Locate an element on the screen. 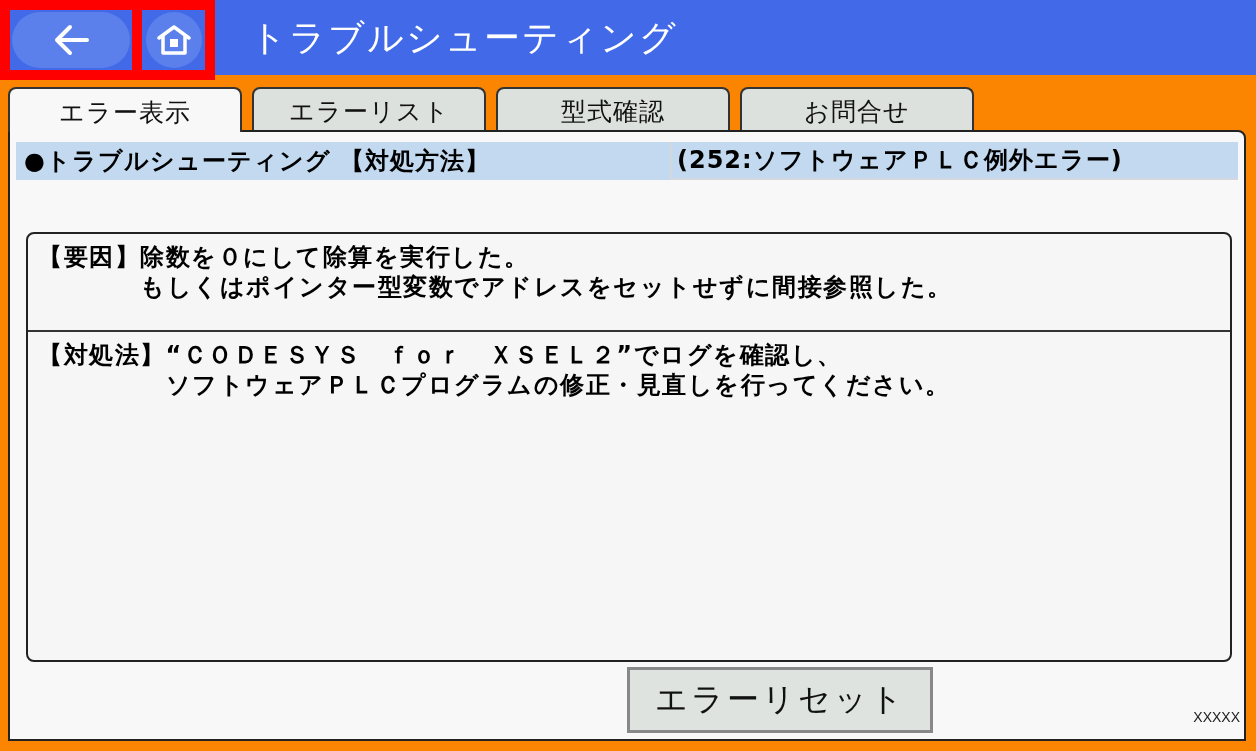 This screenshot has width=1256, height=751. section-text: もしくはポインター型変数でアドレスをセットせずに間接参照した。 is located at coordinates (546, 287).